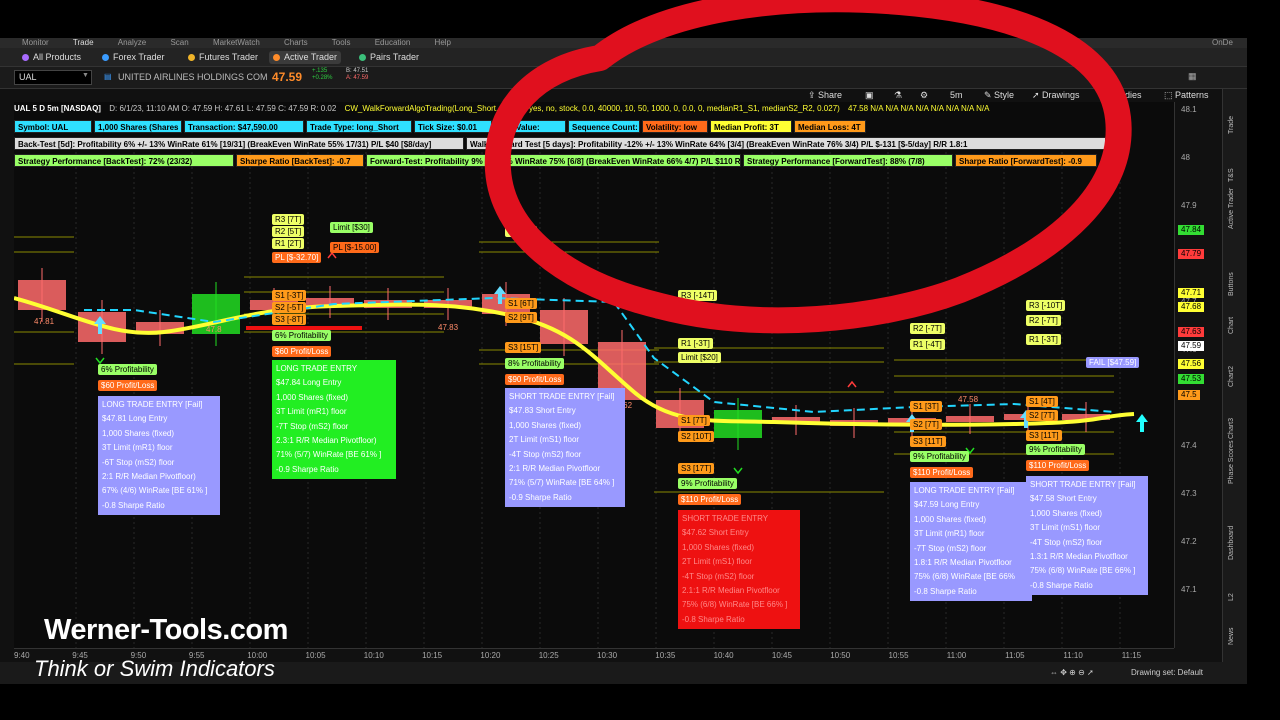 This screenshot has width=1280, height=720. I want to click on trade-entry-line: SHORT TRADE ENTRY, so click(725, 518).